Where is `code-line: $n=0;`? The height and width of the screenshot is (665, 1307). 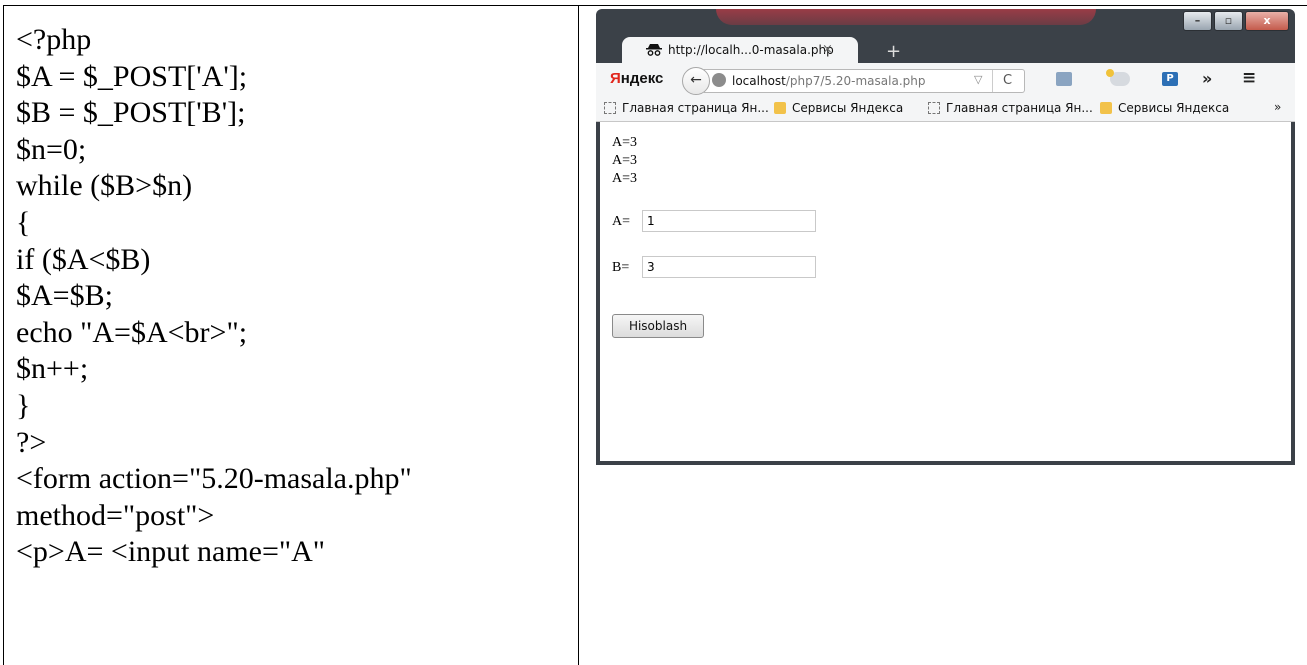
code-line: $n=0; is located at coordinates (51, 149).